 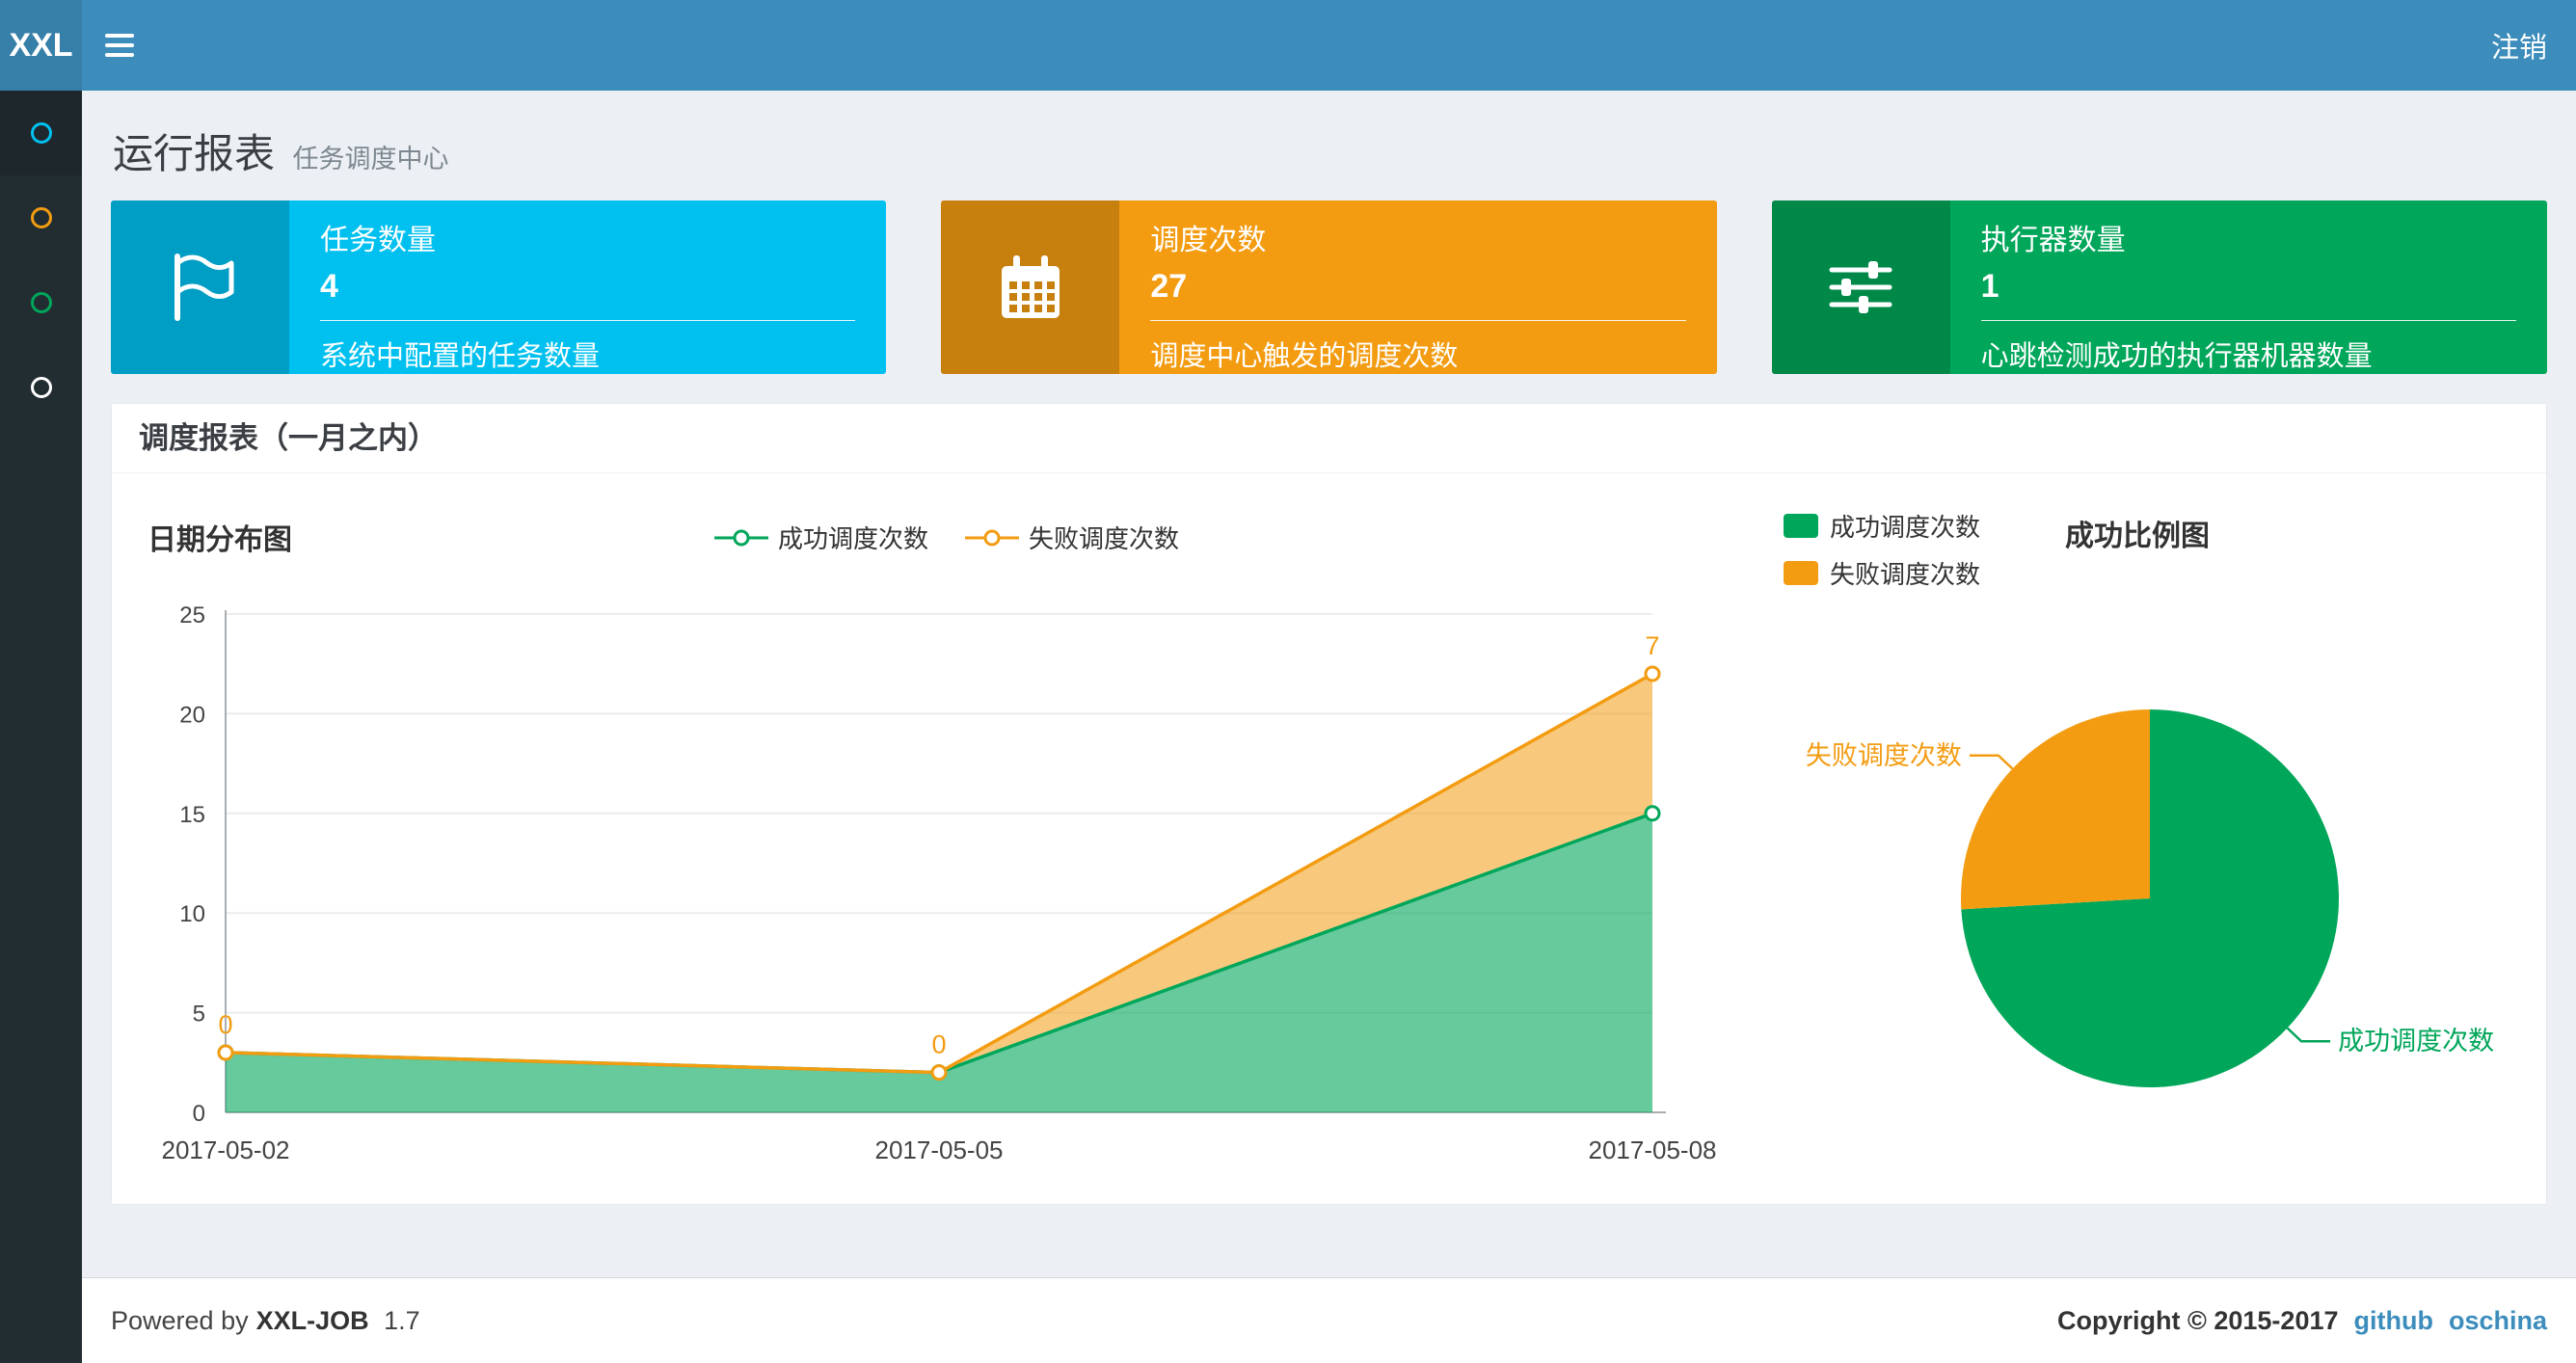 I want to click on svg-text: 10, so click(x=192, y=914).